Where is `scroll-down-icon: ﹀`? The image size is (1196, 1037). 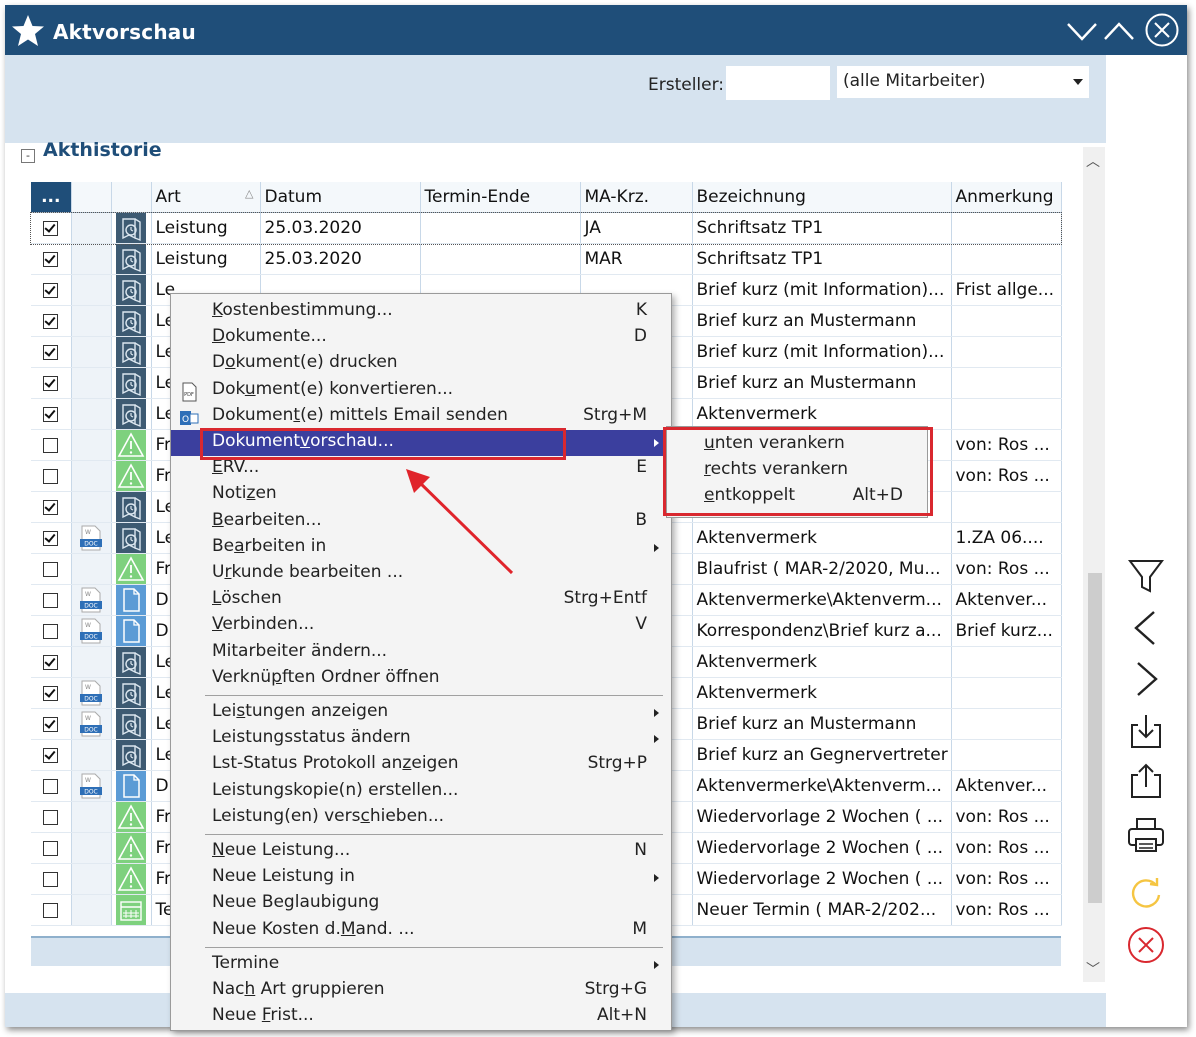
scroll-down-icon: ﹀ is located at coordinates (1093, 969).